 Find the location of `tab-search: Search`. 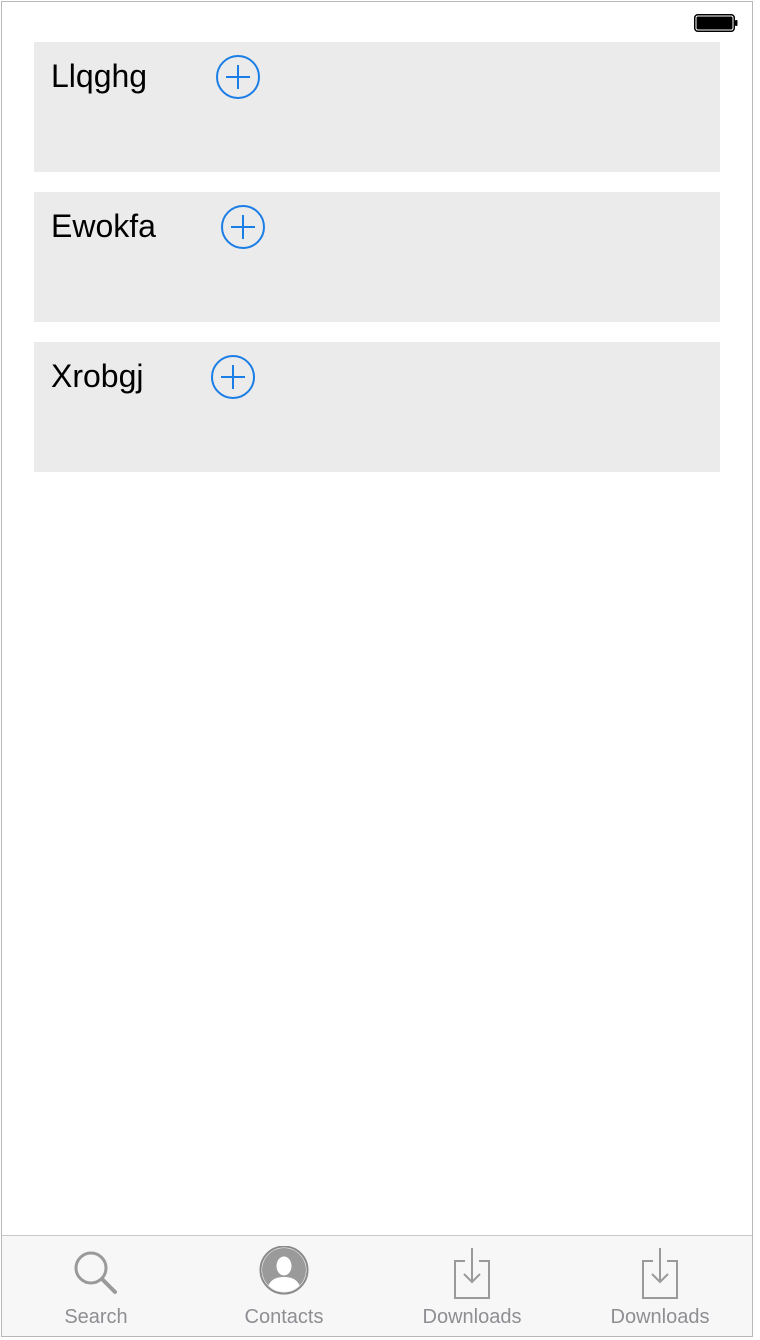

tab-search: Search is located at coordinates (96, 1286).